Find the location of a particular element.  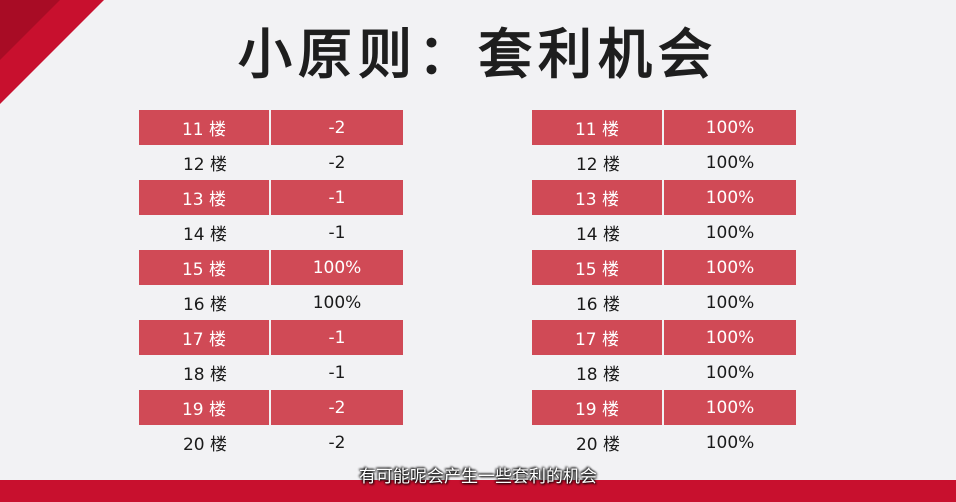

table-row: 19 楼 -2 is located at coordinates (271, 407).